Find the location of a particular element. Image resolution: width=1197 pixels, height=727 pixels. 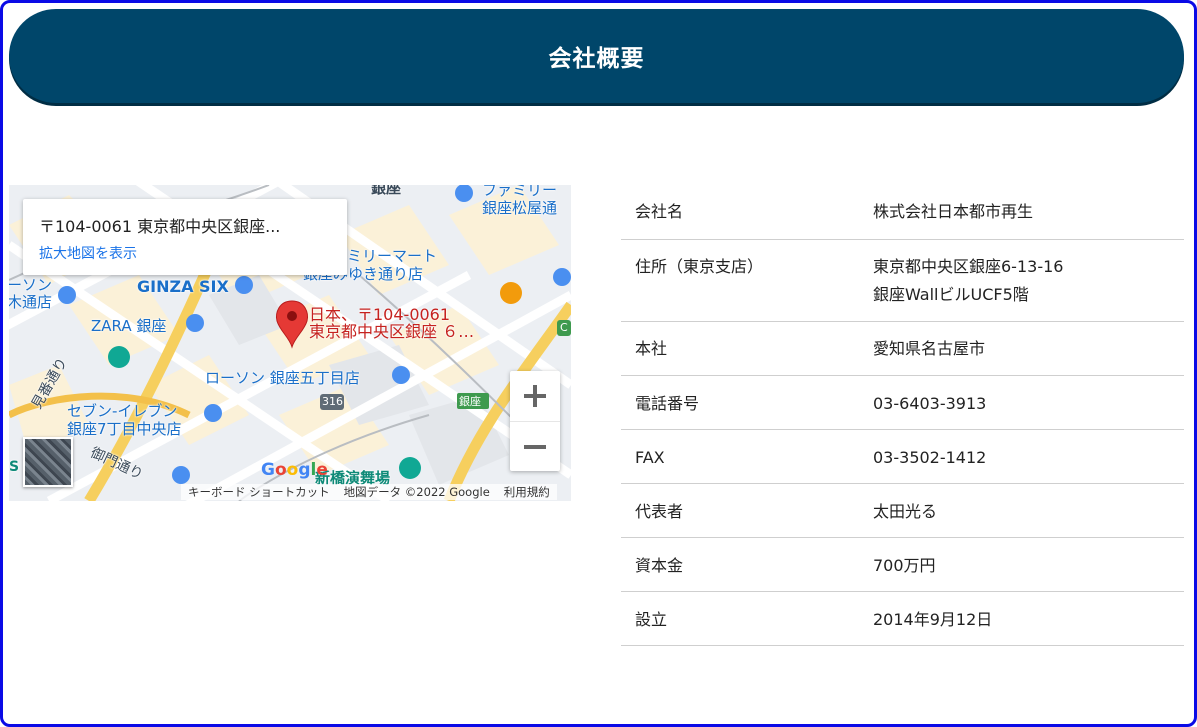

satellite-toggle is located at coordinates (48, 462).